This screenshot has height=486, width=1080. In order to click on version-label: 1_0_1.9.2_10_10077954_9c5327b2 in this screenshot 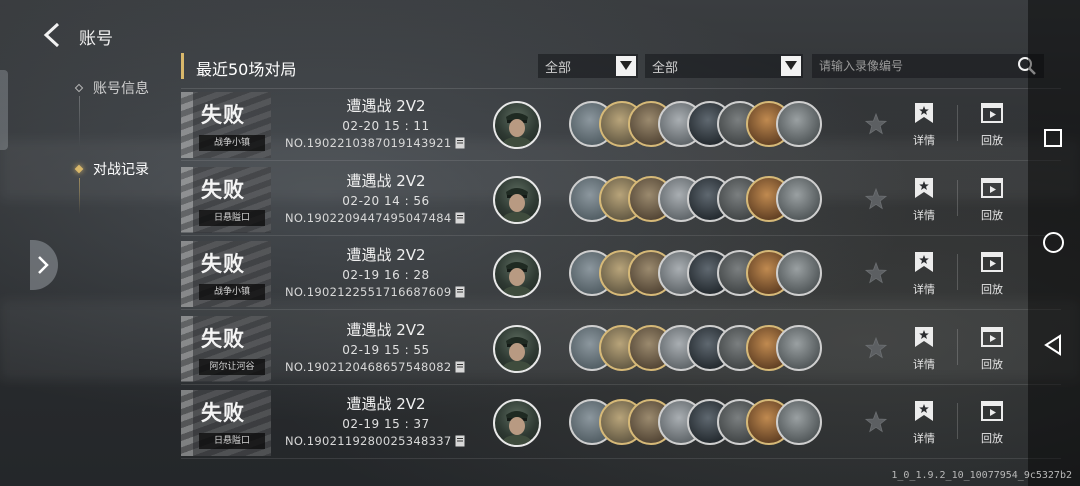, I will do `click(981, 475)`.